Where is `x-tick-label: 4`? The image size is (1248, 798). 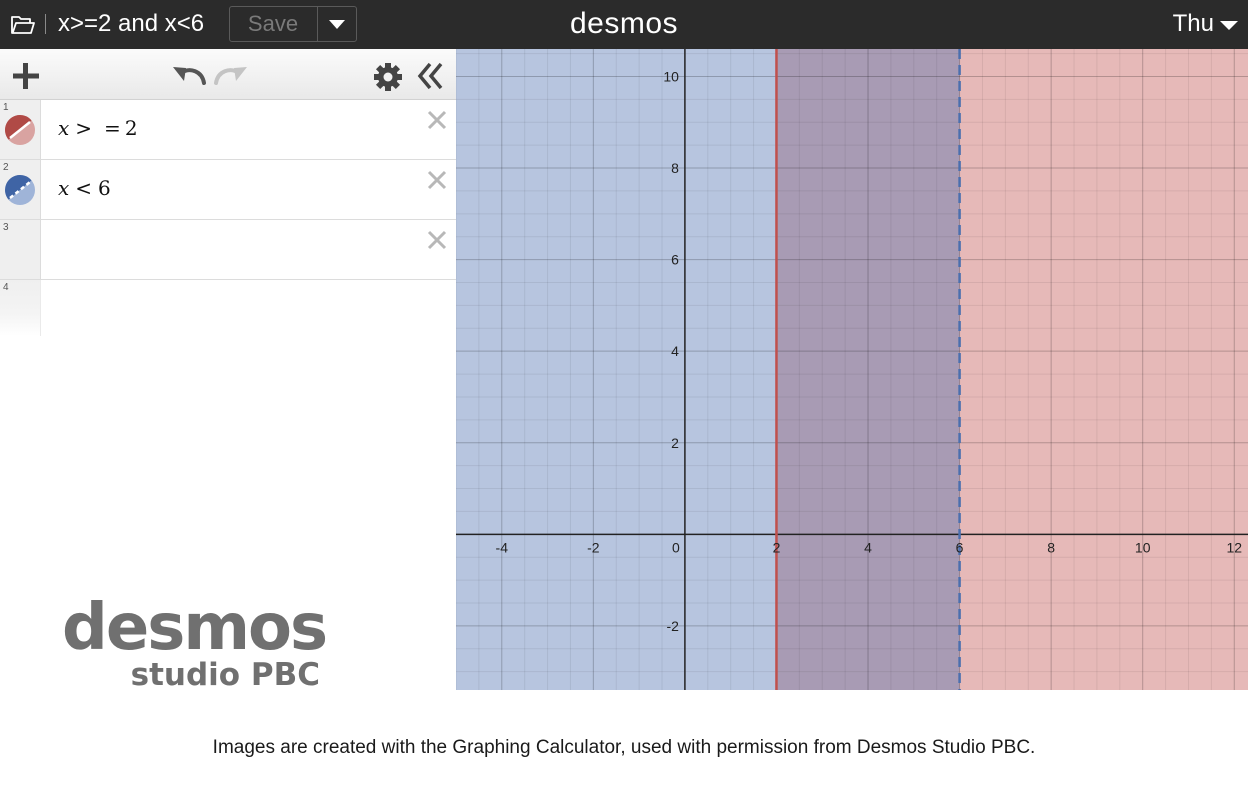 x-tick-label: 4 is located at coordinates (868, 547).